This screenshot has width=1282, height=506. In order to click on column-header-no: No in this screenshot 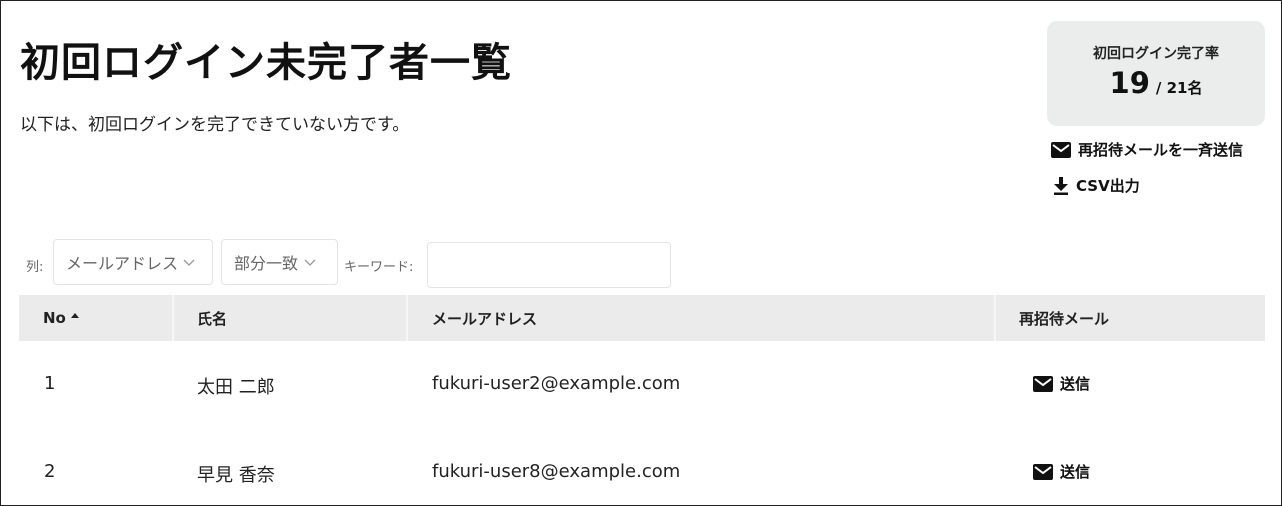, I will do `click(61, 318)`.